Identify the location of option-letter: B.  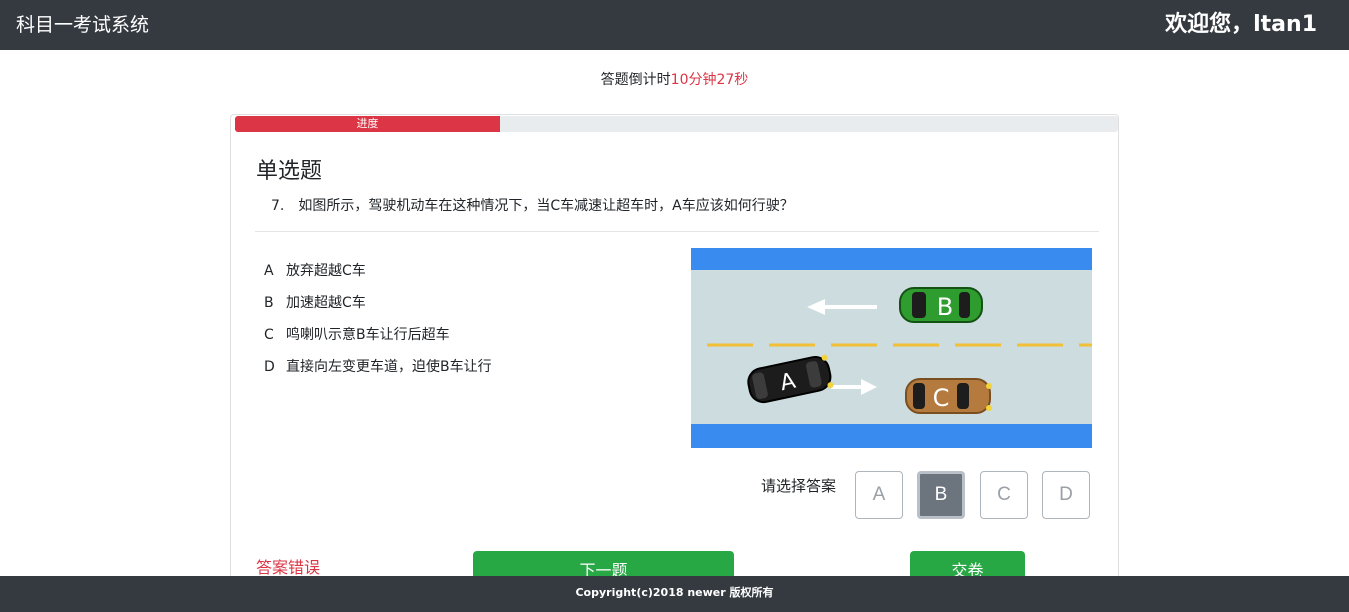
(269, 303).